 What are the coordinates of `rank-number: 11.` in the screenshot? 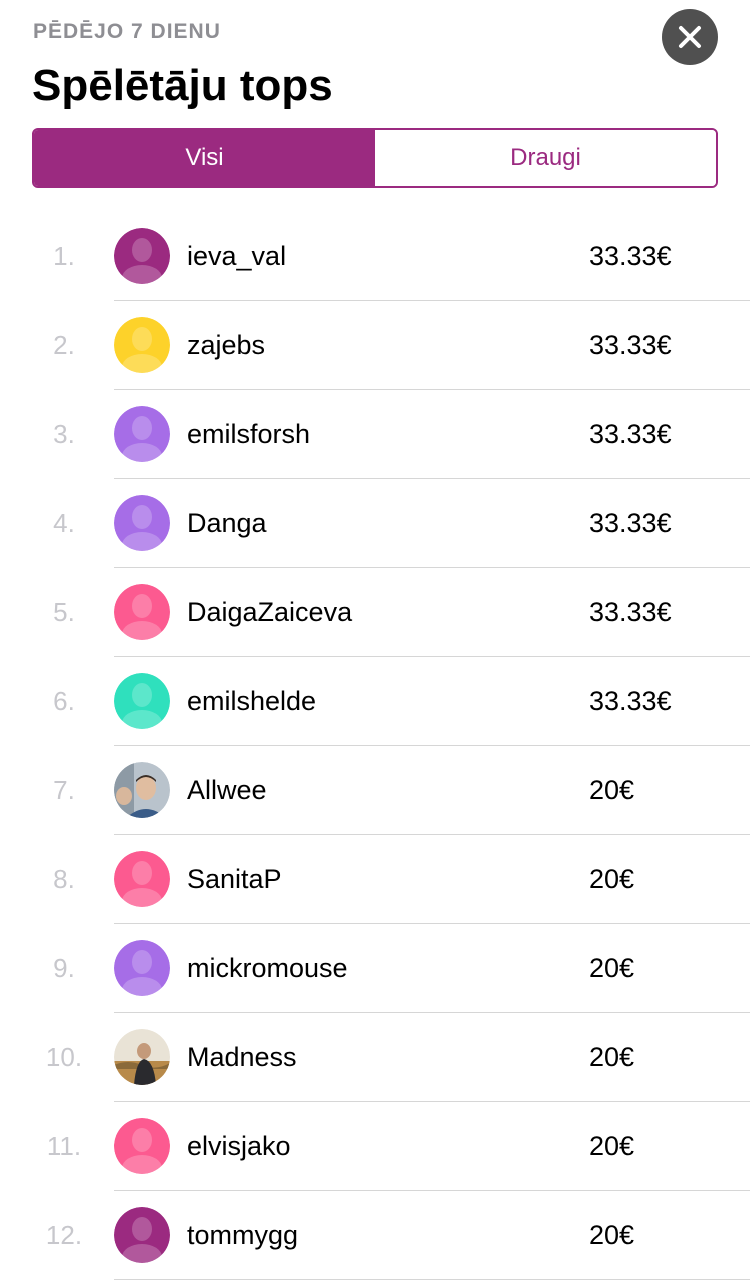 It's located at (64, 1146).